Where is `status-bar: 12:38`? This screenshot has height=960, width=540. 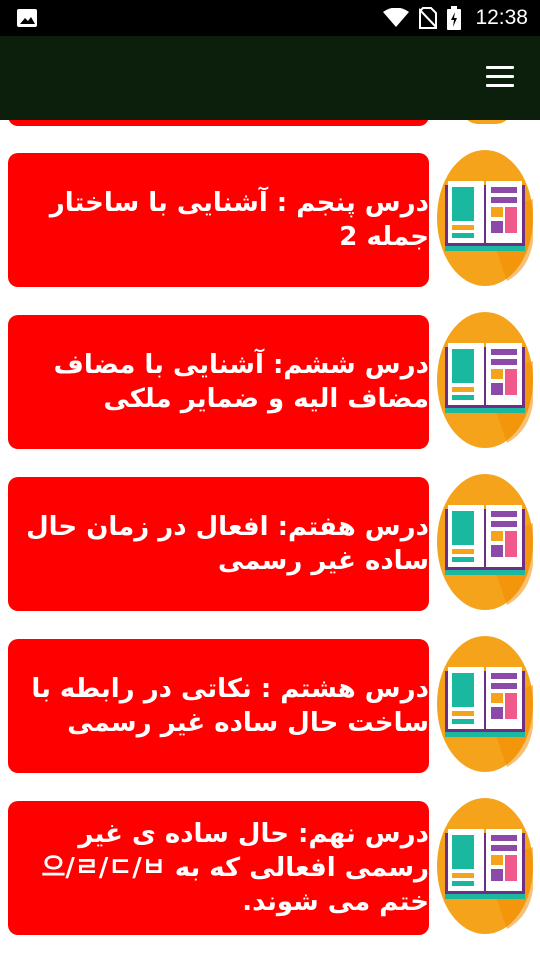
status-bar: 12:38 is located at coordinates (270, 18).